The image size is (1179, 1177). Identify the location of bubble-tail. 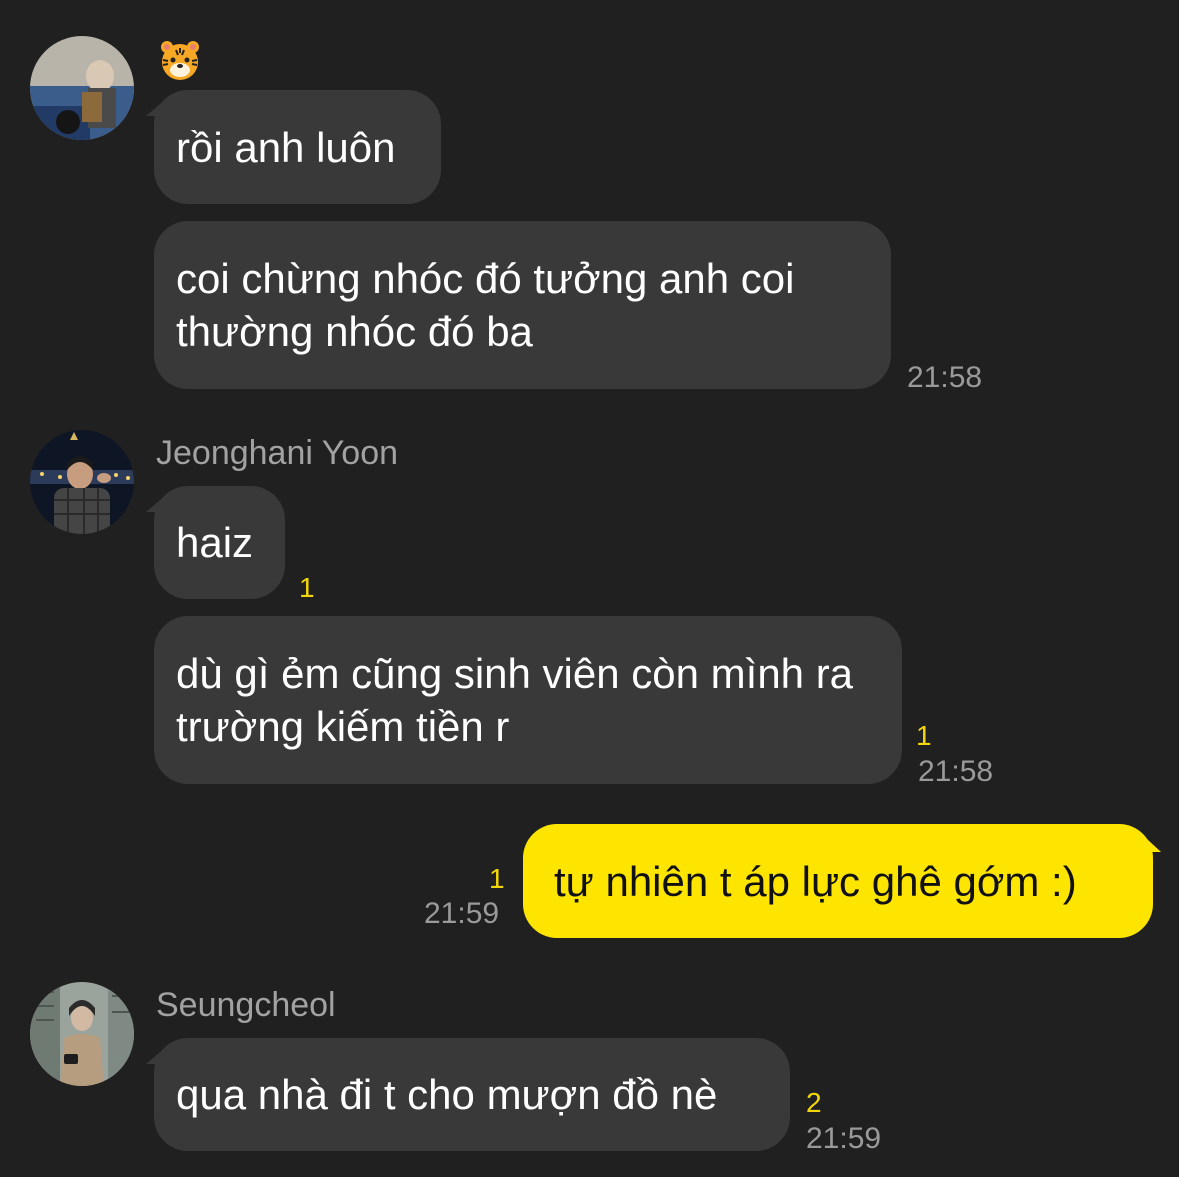
(1148, 840).